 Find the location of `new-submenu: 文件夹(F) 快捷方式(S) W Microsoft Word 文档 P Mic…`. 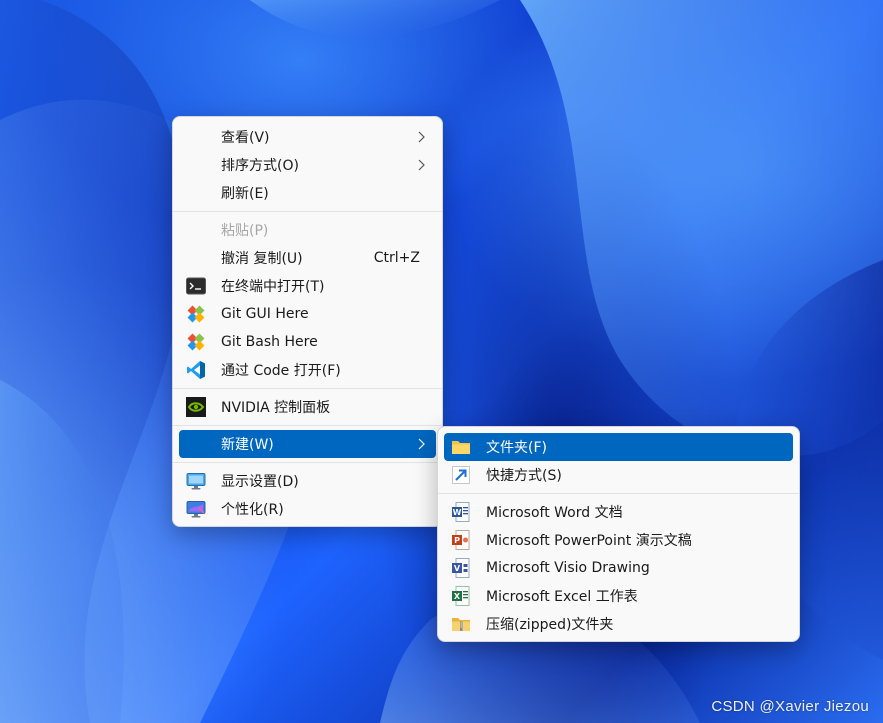

new-submenu: 文件夹(F) 快捷方式(S) W Microsoft Word 文档 P Mic… is located at coordinates (618, 534).